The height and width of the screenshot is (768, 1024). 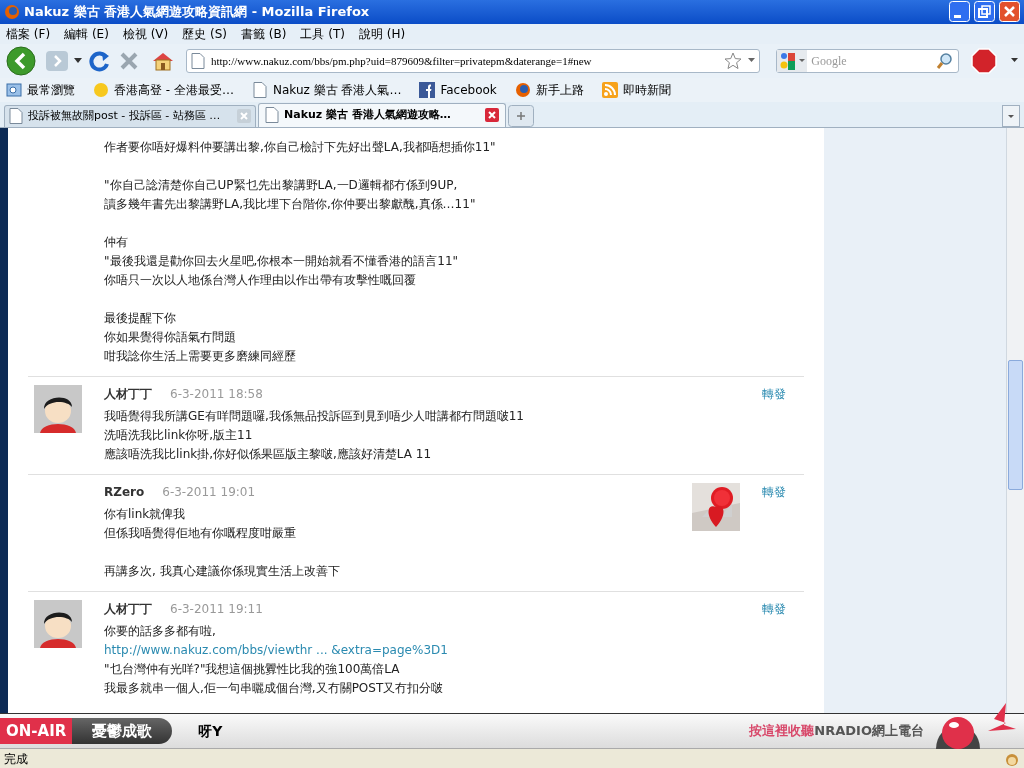 I want to click on listen-prompt: 按這裡收聽, so click(x=782, y=731).